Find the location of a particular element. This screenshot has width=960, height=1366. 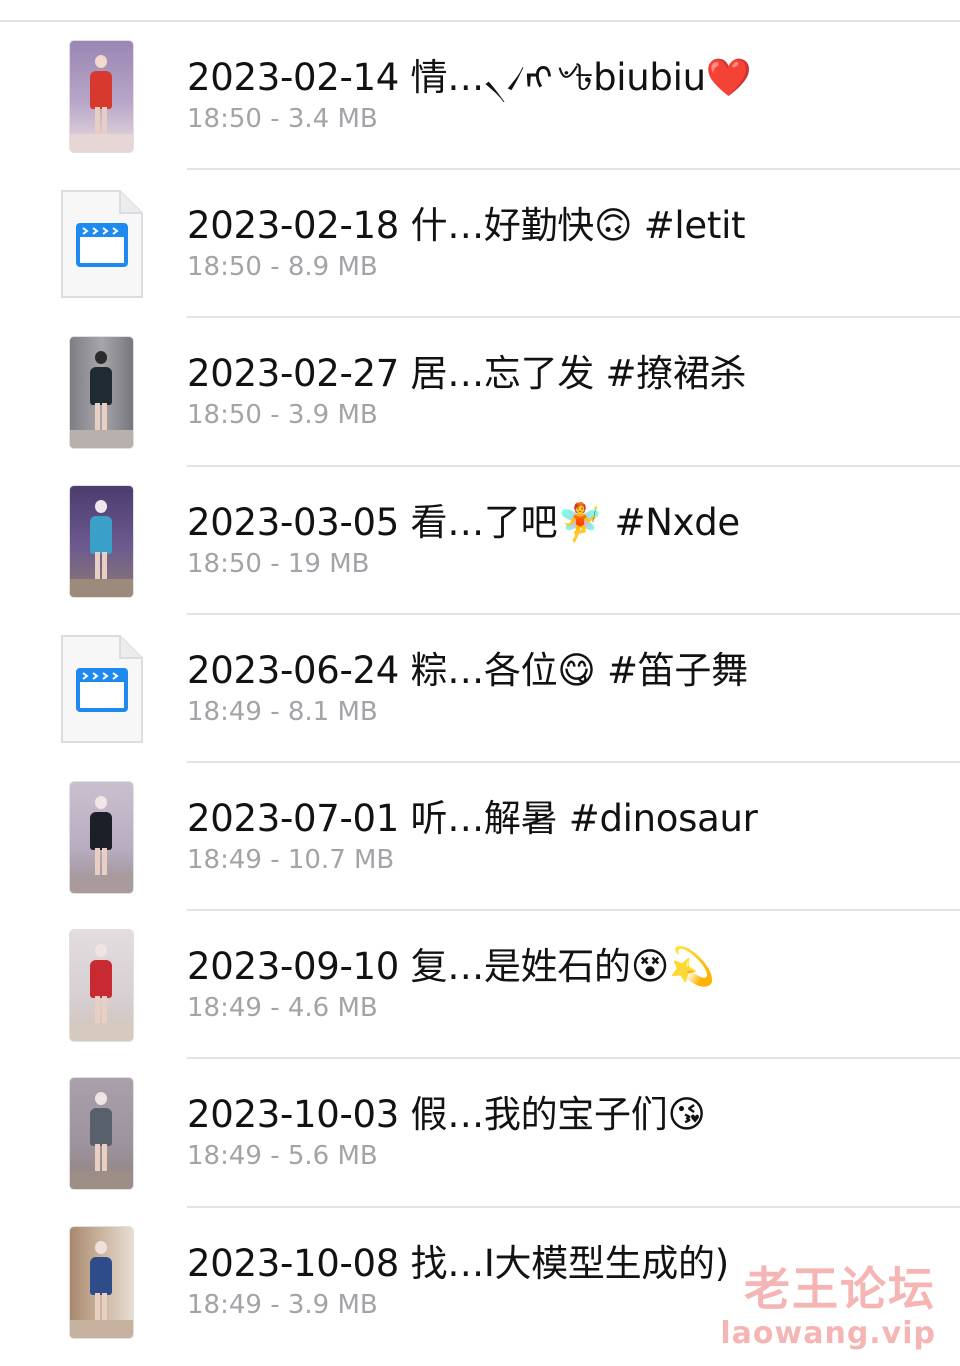

file-row: 2023-09-10 复…是姓石的😵💫 18:49 - 4.6 MB is located at coordinates (480, 985).